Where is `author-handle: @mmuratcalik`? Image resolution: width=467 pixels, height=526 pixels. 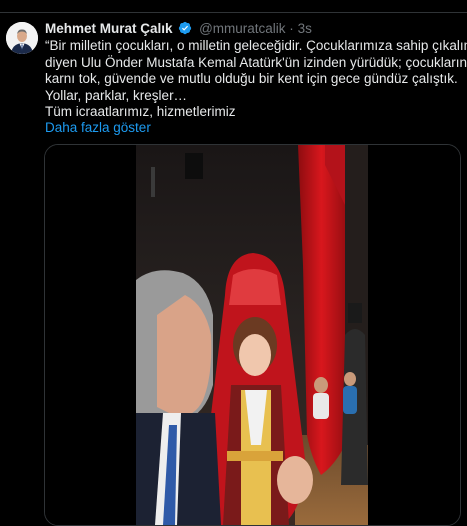
author-handle: @mmuratcalik is located at coordinates (242, 28).